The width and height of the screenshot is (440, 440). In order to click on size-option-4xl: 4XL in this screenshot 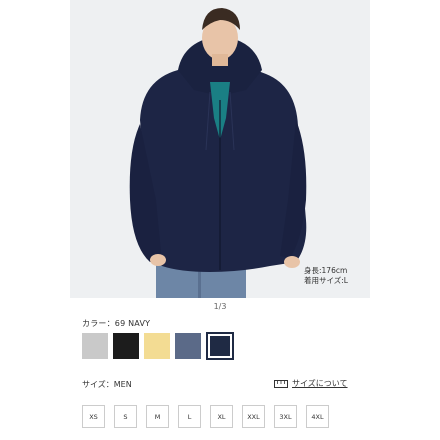, I will do `click(317, 416)`.